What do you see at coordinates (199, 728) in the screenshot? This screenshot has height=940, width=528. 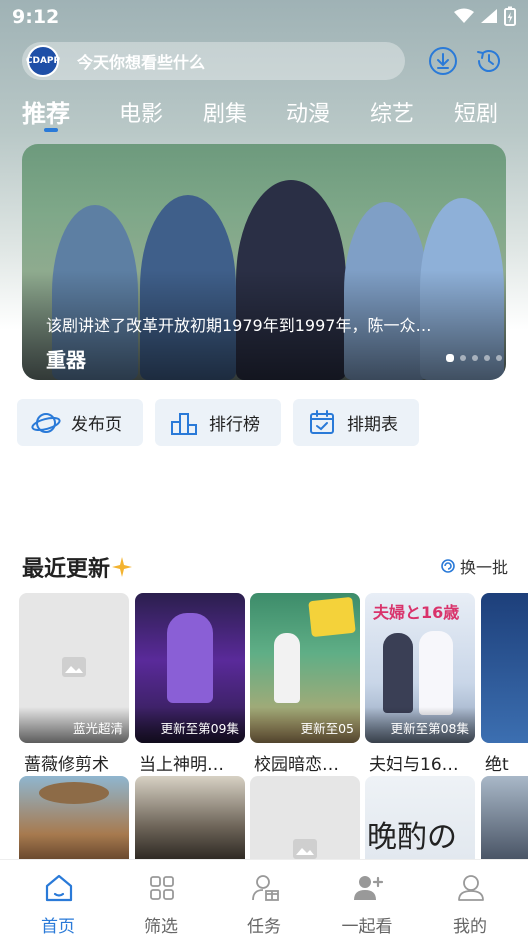 I see `episode-badge: 更新至第09集` at bounding box center [199, 728].